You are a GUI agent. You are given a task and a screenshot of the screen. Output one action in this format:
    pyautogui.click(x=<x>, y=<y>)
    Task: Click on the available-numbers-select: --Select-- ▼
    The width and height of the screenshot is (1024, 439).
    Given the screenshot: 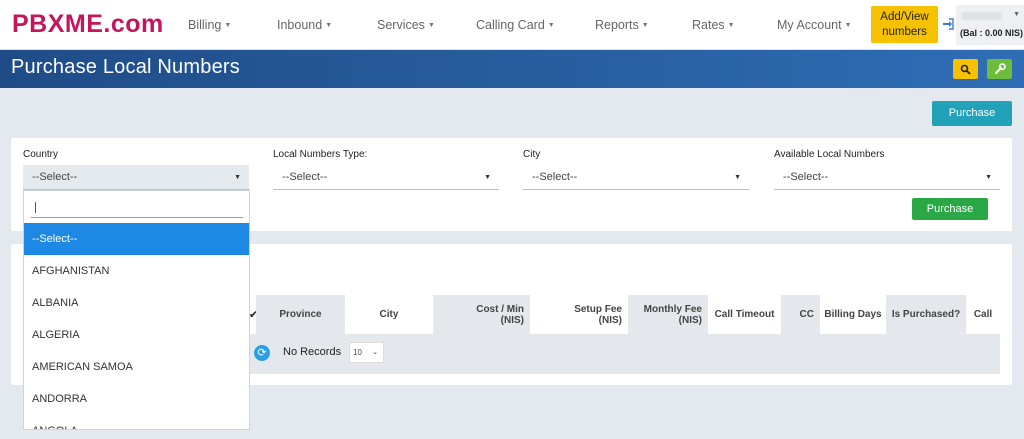 What is the action you would take?
    pyautogui.click(x=887, y=177)
    